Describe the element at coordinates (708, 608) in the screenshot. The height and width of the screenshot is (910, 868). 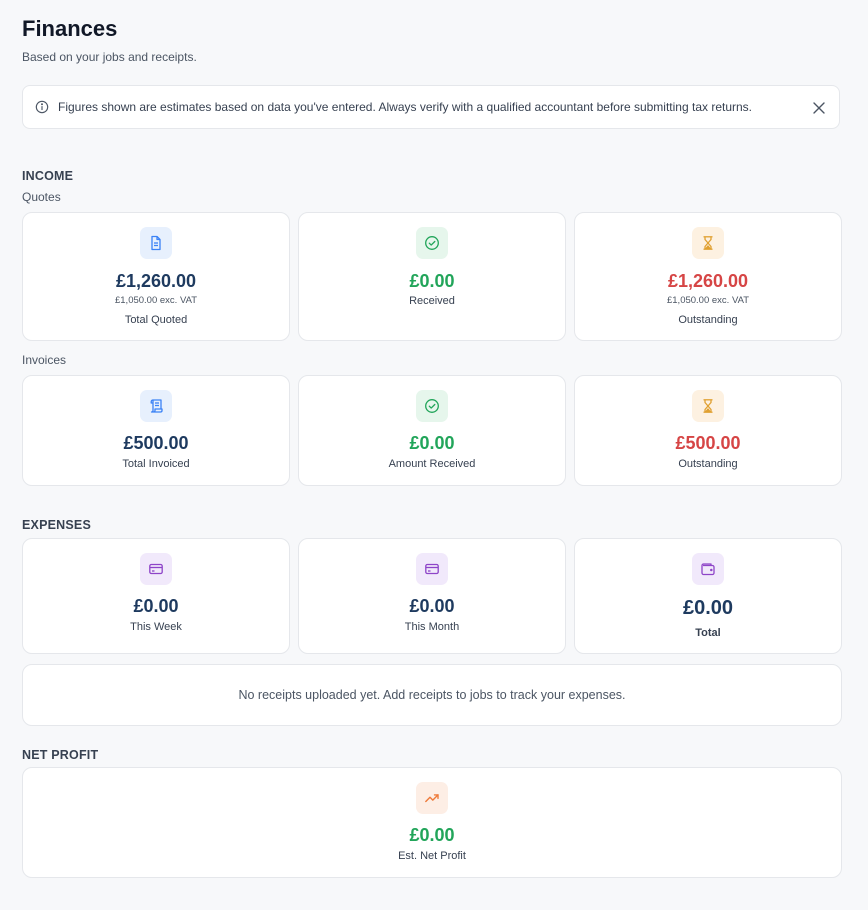
I see `expenses-total-amount: £0.00` at that location.